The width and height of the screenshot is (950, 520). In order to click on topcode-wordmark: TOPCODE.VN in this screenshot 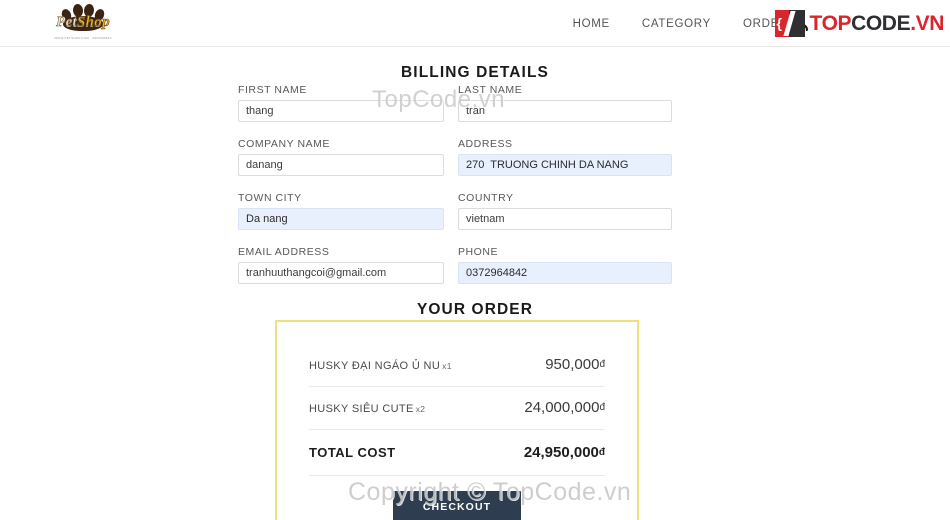, I will do `click(877, 23)`.